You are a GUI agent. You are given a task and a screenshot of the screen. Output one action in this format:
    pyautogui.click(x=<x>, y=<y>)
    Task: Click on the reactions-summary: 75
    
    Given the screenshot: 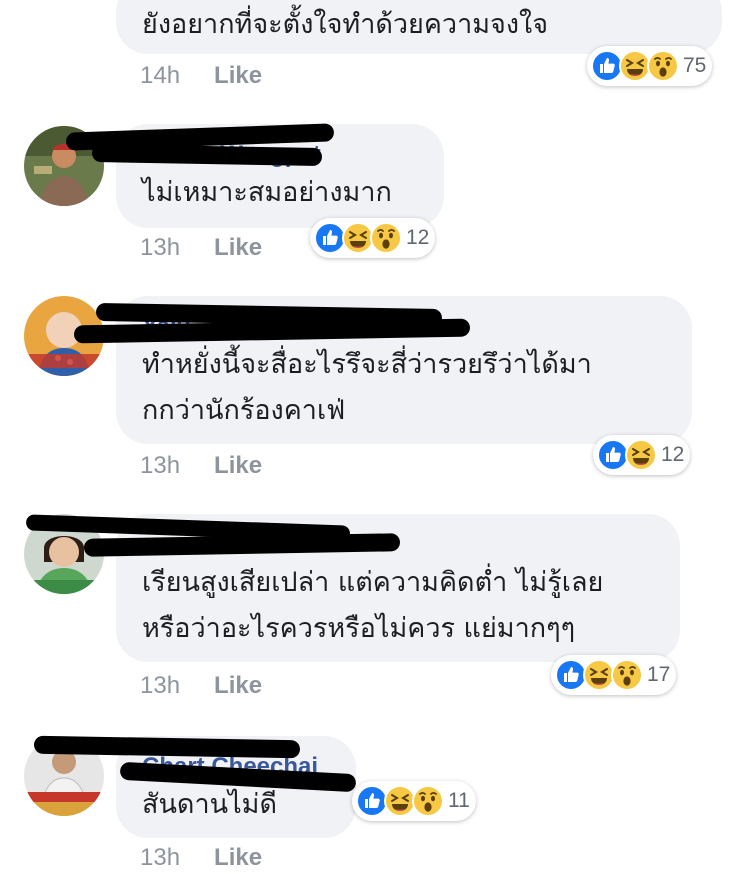 What is the action you would take?
    pyautogui.click(x=650, y=66)
    